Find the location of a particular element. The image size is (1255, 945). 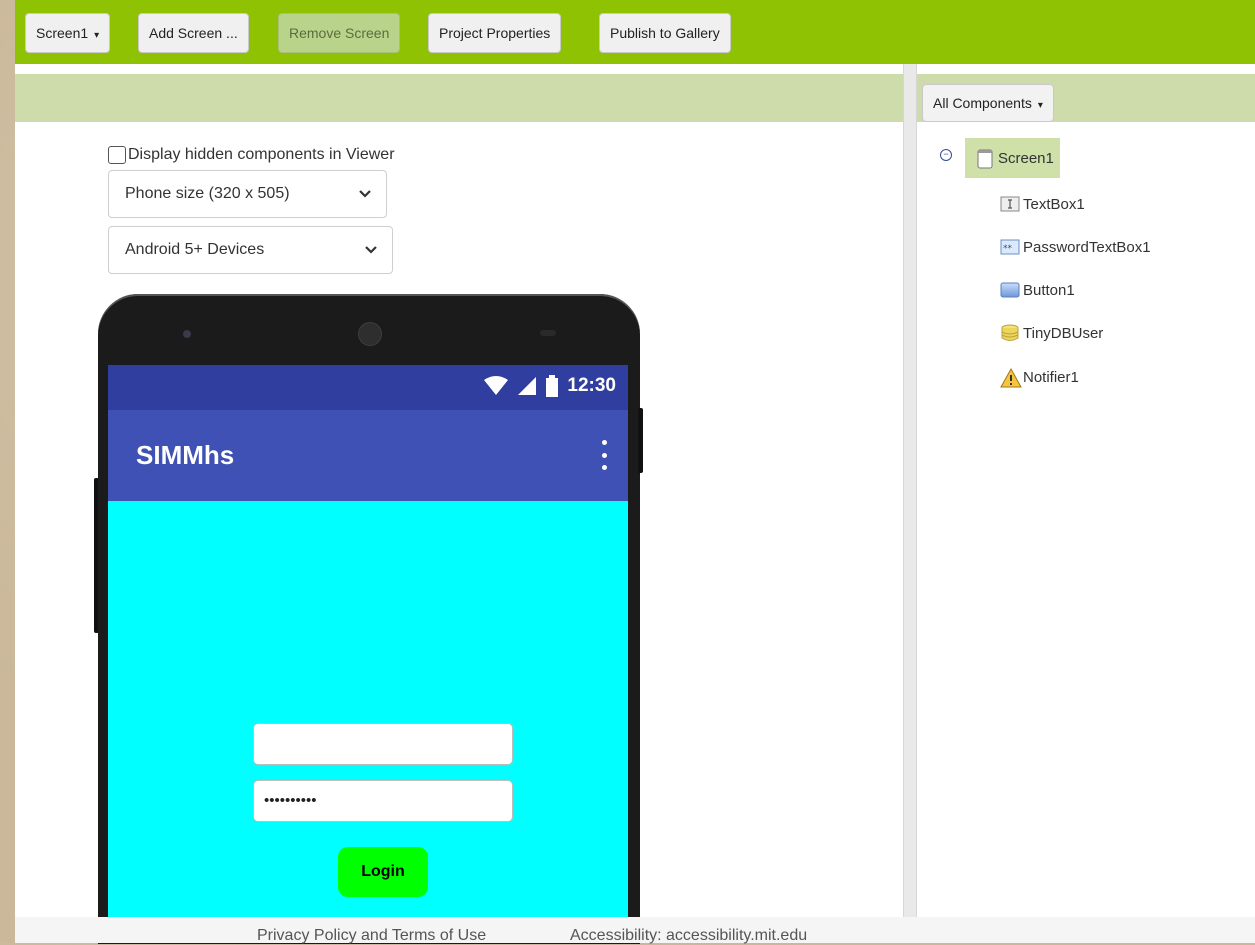

chevron-down-icon is located at coordinates (371, 259).